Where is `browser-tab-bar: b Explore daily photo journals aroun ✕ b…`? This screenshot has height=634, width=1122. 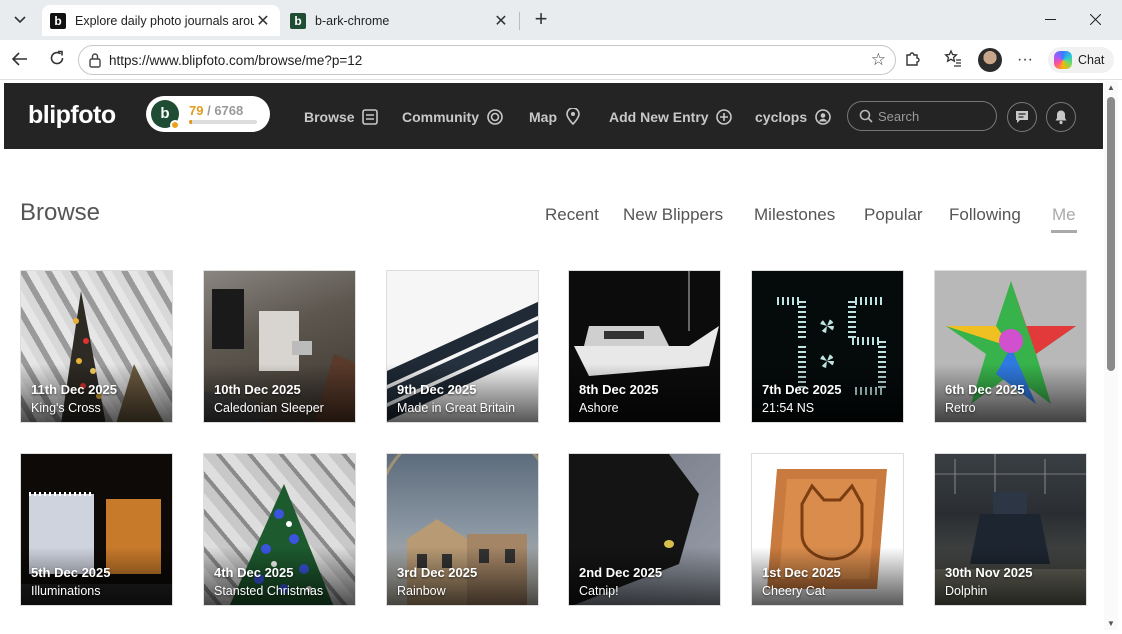 browser-tab-bar: b Explore daily photo journals aroun ✕ b… is located at coordinates (561, 20).